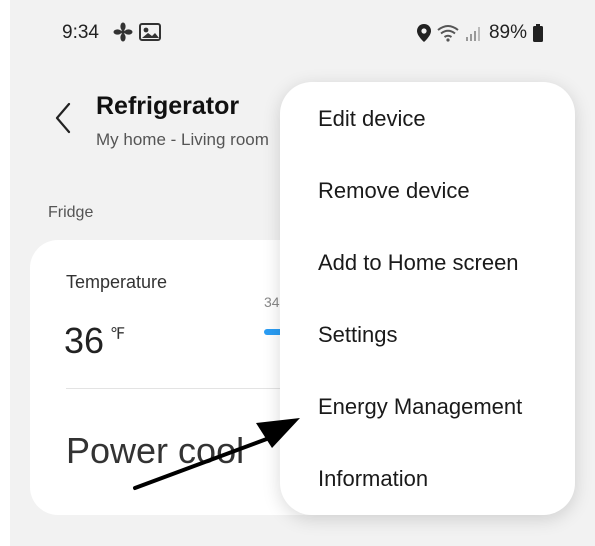 The height and width of the screenshot is (546, 595). Describe the element at coordinates (278, 433) in the screenshot. I see `arrow-head` at that location.